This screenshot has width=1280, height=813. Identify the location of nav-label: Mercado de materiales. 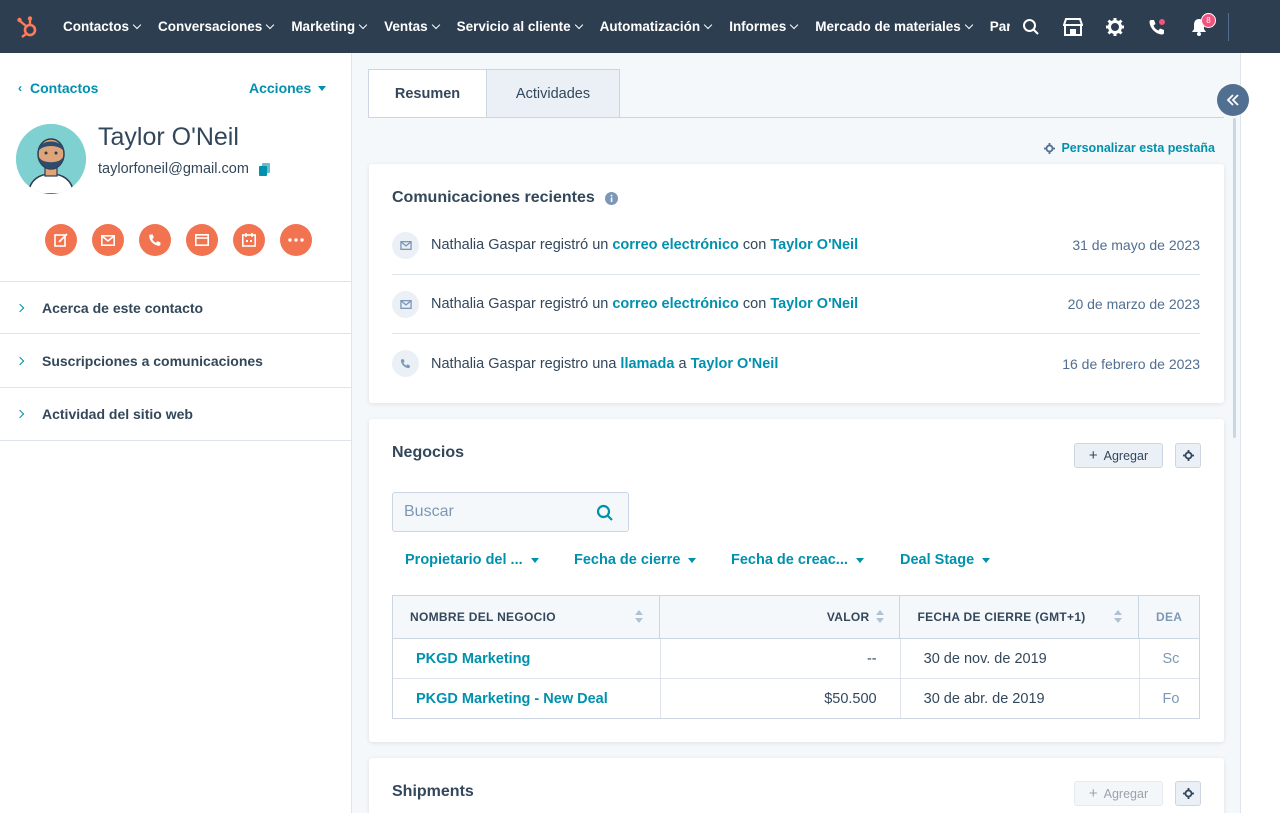
(888, 26).